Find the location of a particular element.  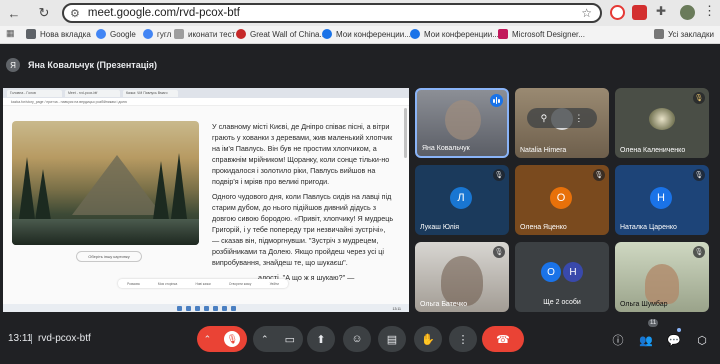

more-options-icon: ⋮ is located at coordinates (578, 118).